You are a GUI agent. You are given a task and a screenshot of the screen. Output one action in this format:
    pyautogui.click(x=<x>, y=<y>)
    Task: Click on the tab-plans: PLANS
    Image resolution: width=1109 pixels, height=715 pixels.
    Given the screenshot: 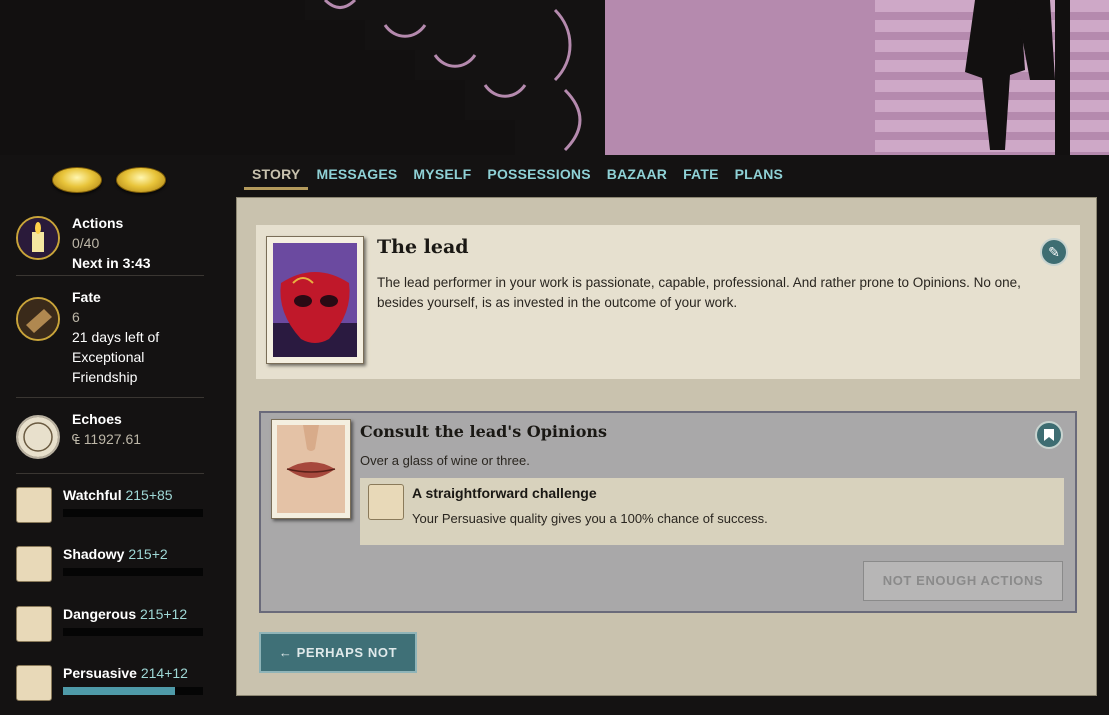 What is the action you would take?
    pyautogui.click(x=759, y=175)
    